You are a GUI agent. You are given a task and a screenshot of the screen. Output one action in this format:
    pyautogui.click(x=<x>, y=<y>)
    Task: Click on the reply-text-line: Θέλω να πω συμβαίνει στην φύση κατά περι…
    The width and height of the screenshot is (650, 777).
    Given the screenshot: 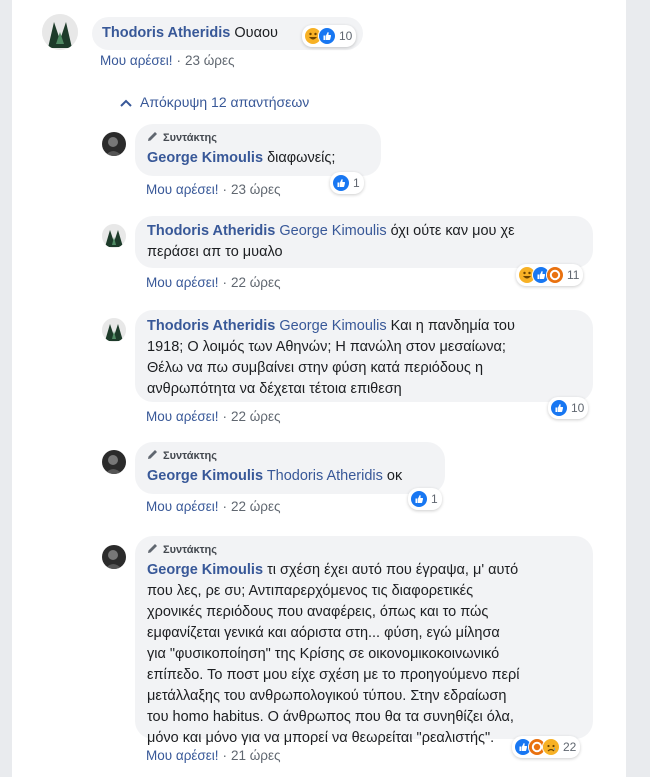 What is the action you would take?
    pyautogui.click(x=315, y=368)
    